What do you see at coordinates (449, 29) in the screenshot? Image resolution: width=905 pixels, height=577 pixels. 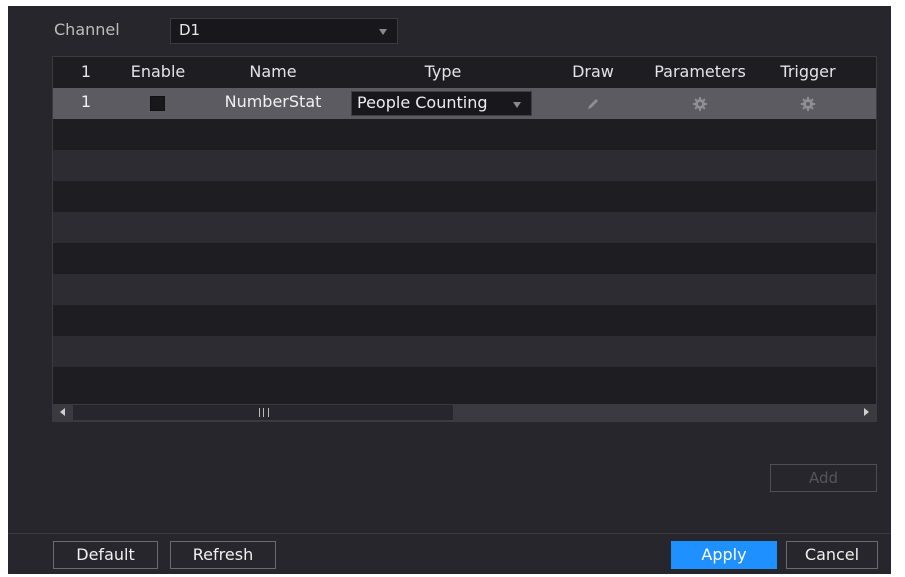 I see `channel-row: Channel D1` at bounding box center [449, 29].